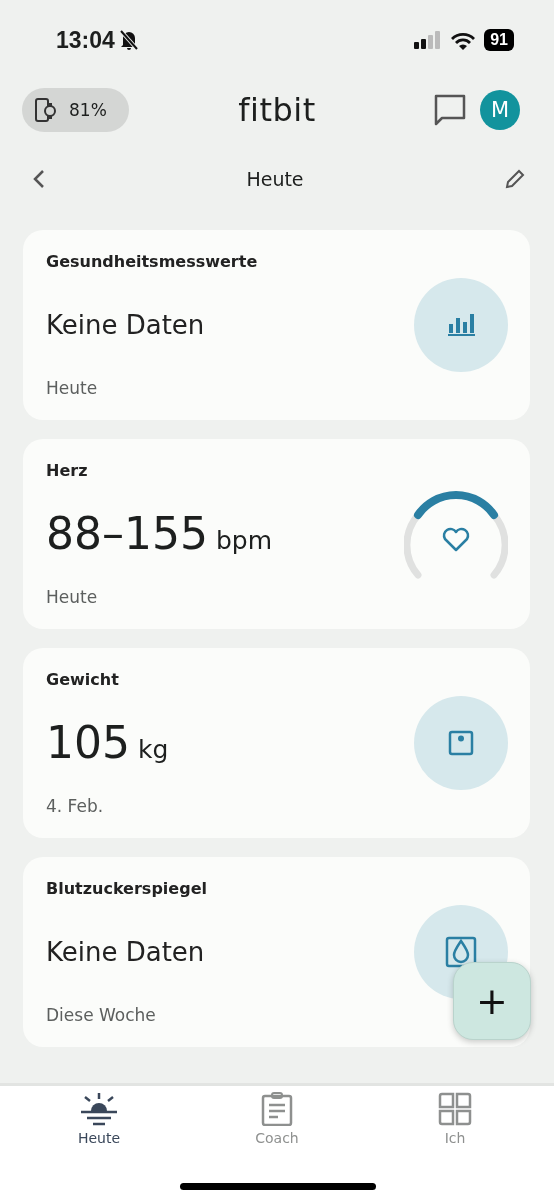  I want to click on pencil-icon, so click(515, 179).